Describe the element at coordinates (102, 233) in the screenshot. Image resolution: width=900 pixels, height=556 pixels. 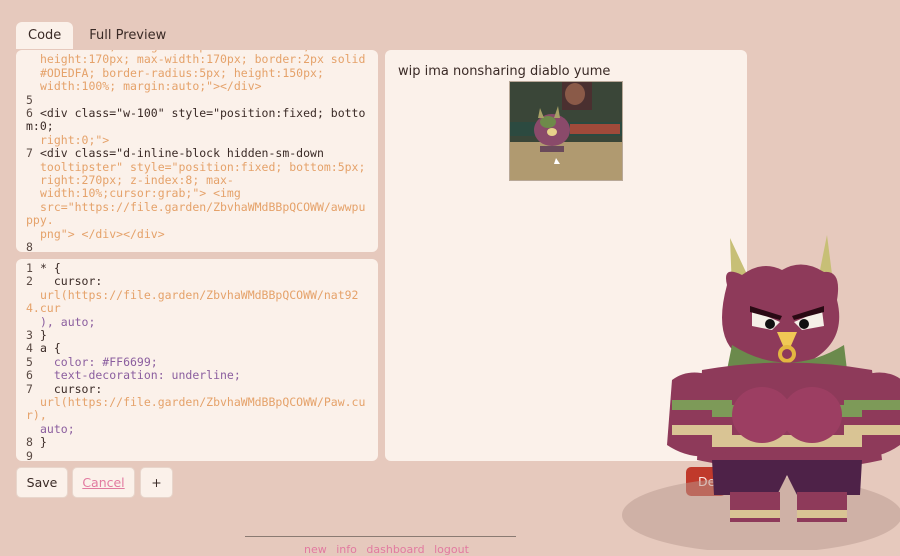
I see `line-text: png"> </div></div>` at that location.